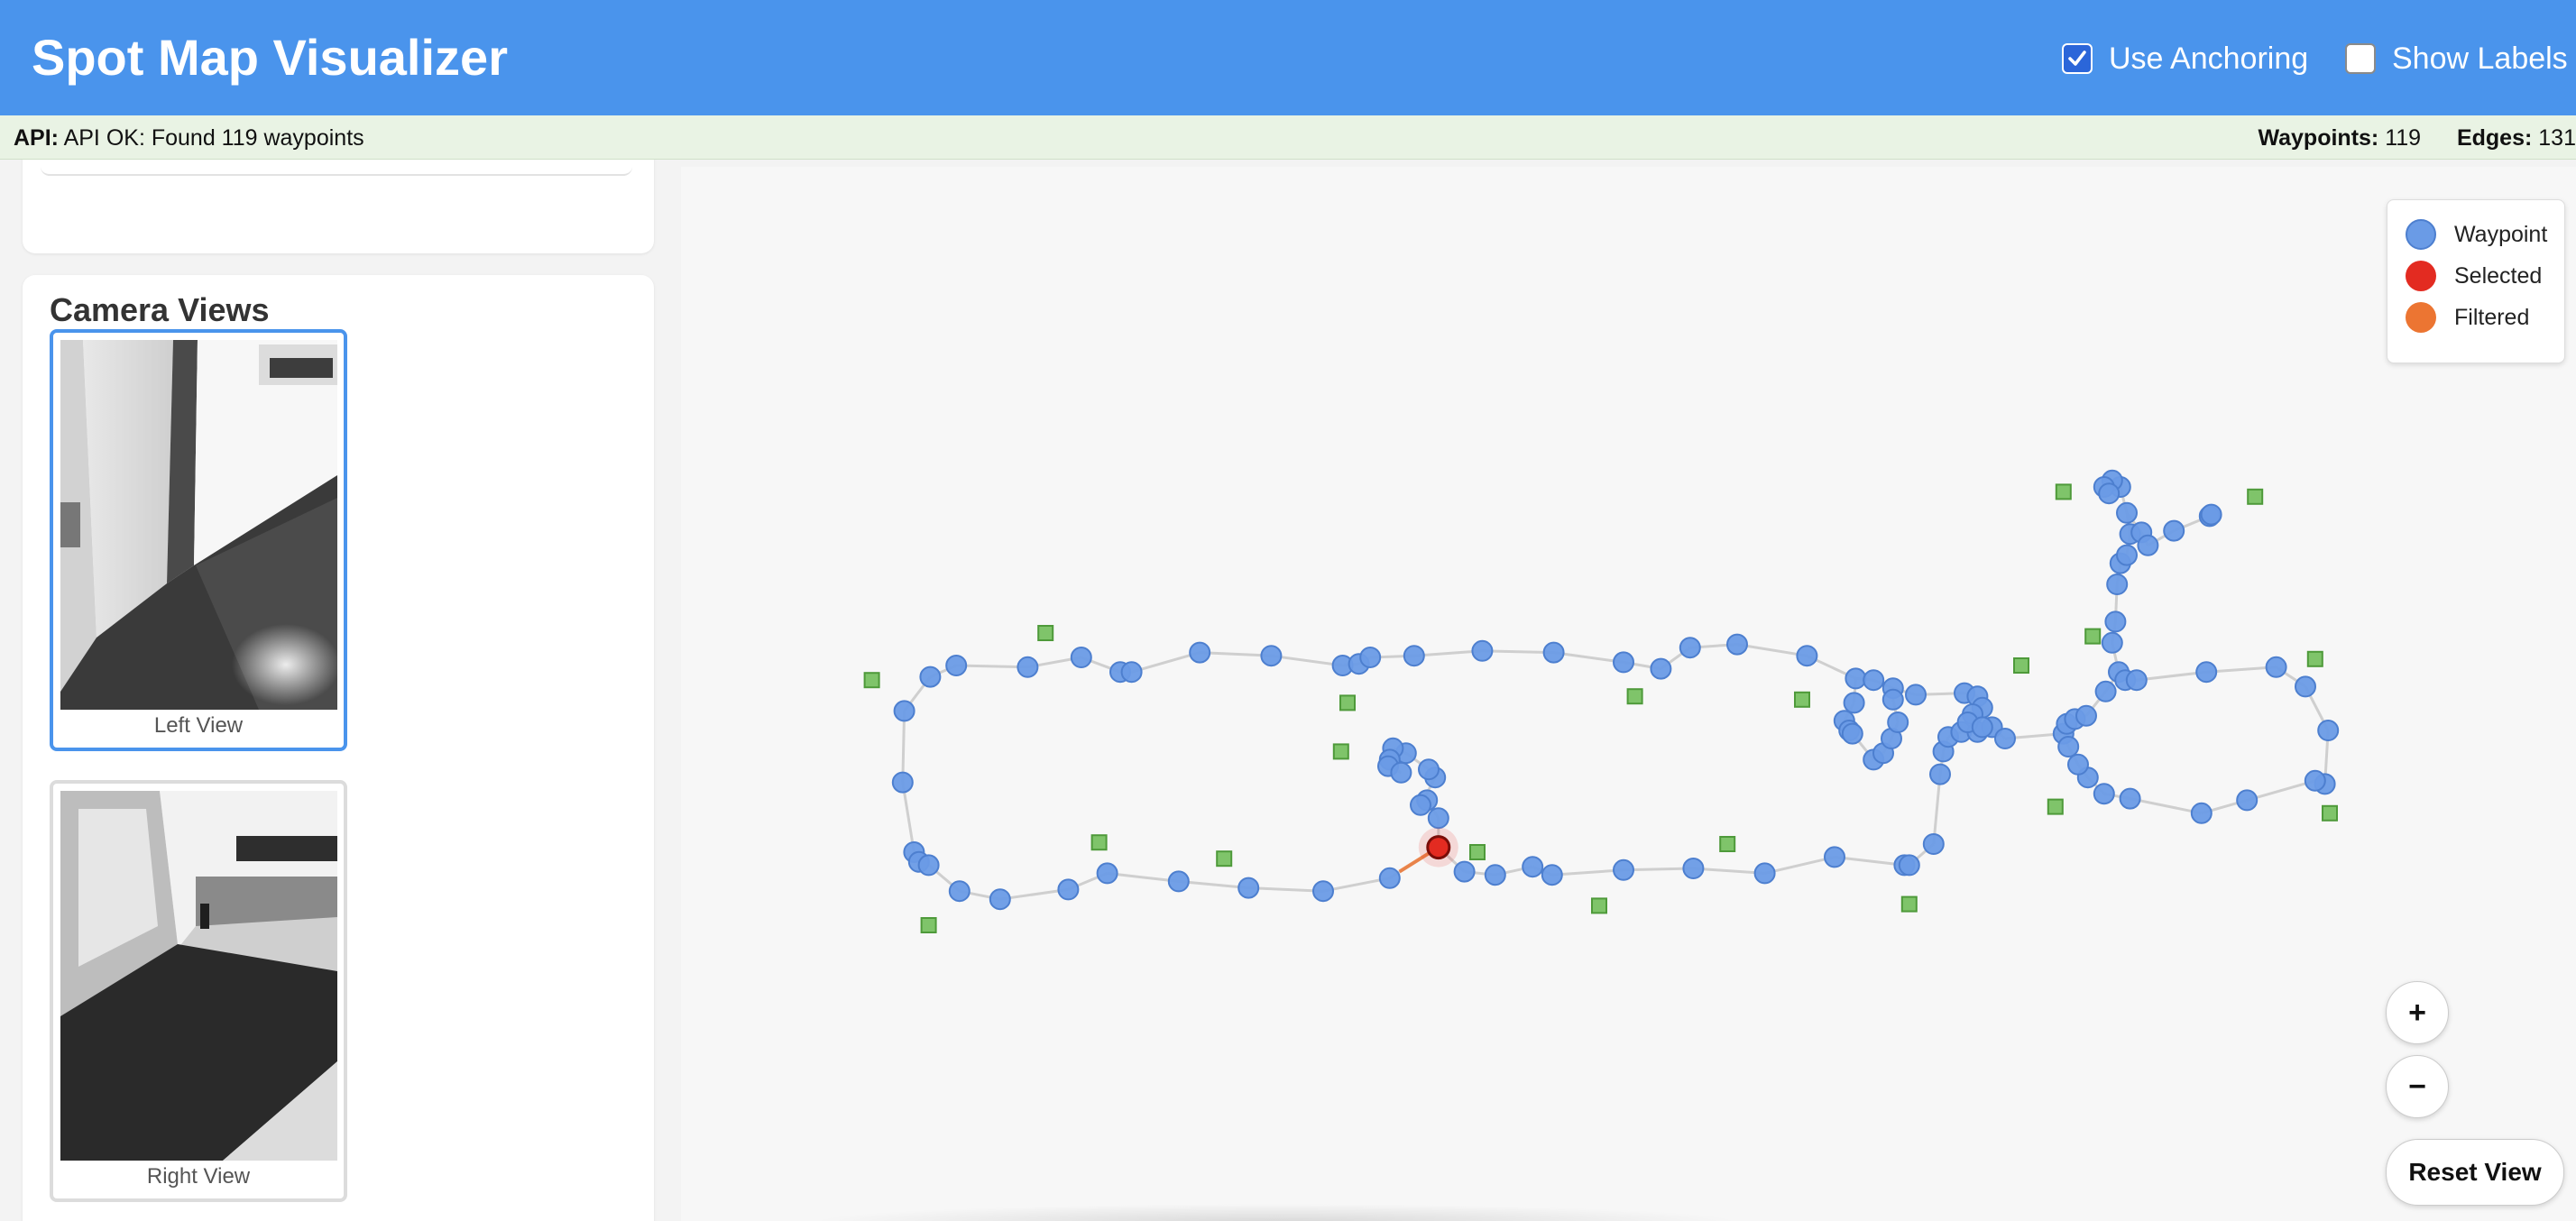 This screenshot has height=1221, width=2576. Describe the element at coordinates (2185, 59) in the screenshot. I see `use-anchoring-toggle: Use Anchoring` at that location.